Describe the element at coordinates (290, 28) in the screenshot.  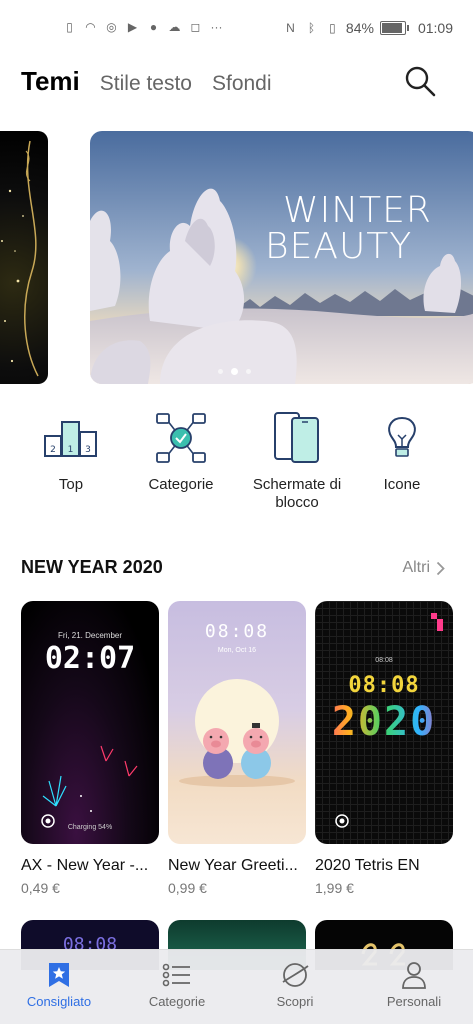
I see `nfc-icon: N` at that location.